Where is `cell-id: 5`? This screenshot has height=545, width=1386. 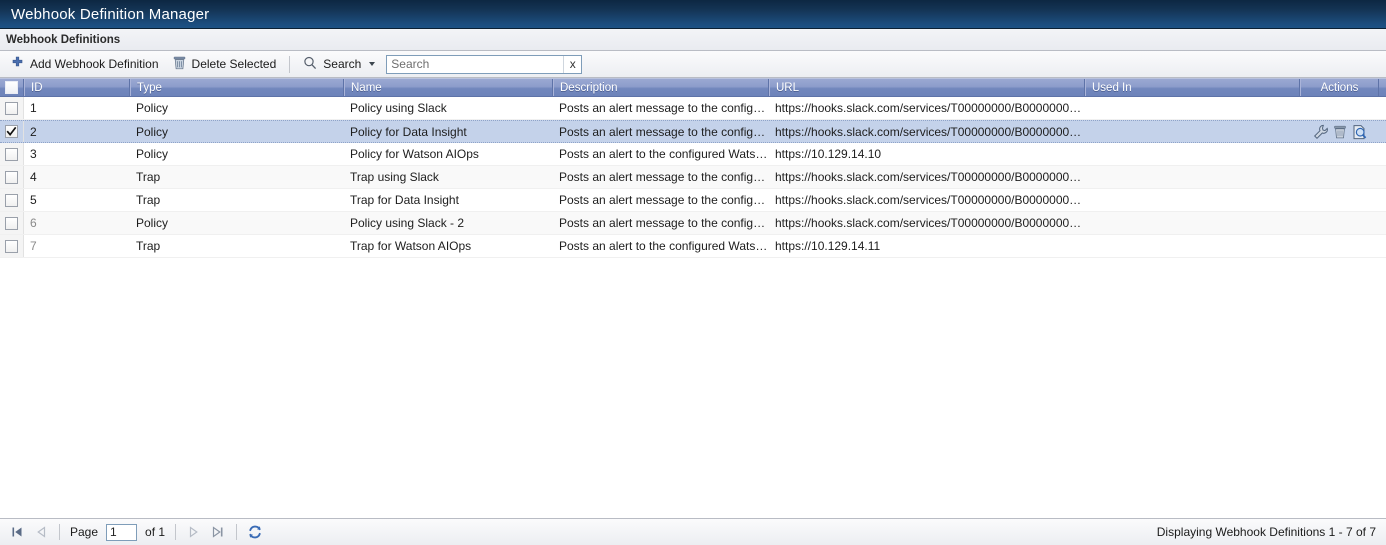 cell-id: 5 is located at coordinates (33, 200).